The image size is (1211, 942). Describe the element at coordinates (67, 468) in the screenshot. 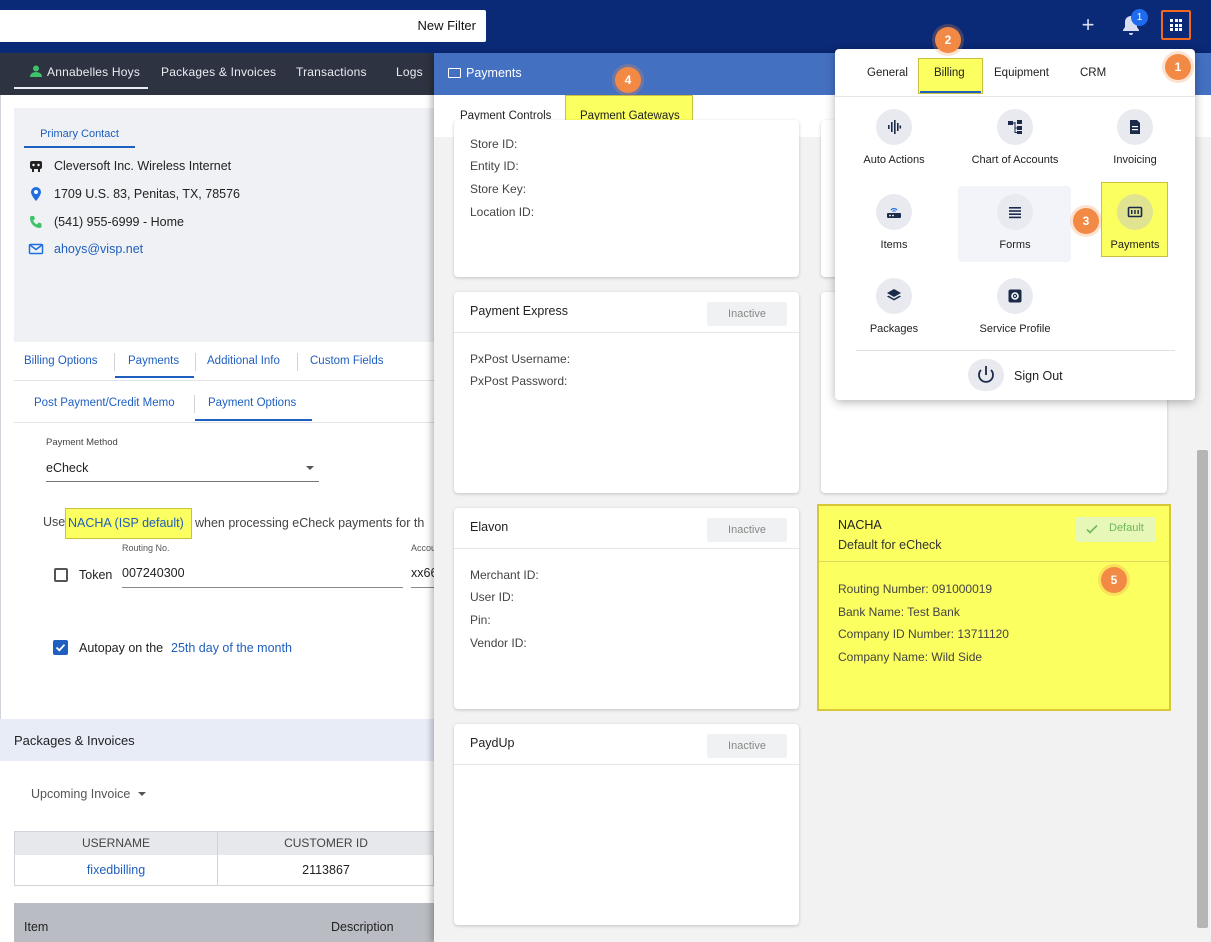

I see `payment-method-select: eCheck` at that location.